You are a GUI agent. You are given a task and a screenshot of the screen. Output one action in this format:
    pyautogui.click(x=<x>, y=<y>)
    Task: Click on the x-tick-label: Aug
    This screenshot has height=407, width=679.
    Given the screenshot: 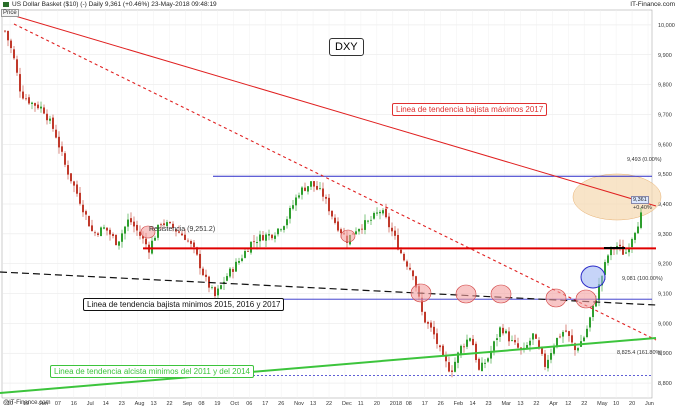 What is the action you would take?
    pyautogui.click(x=140, y=404)
    